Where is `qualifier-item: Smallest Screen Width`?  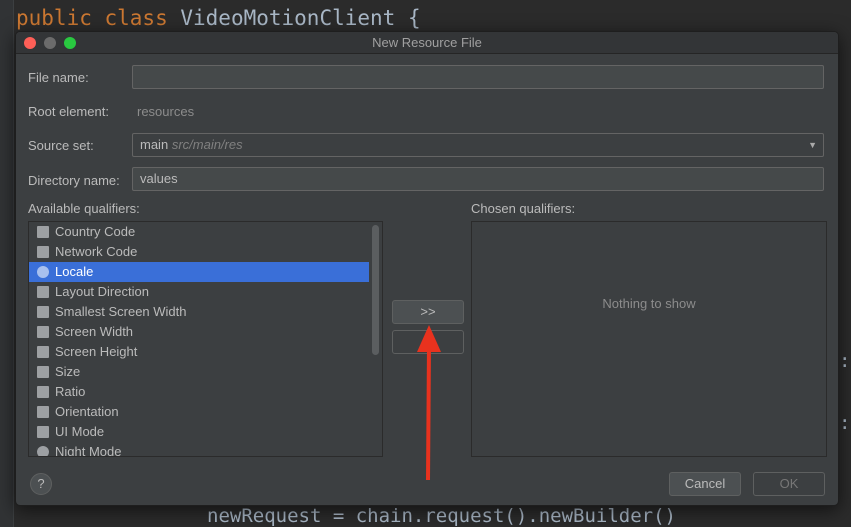
qualifier-item: Smallest Screen Width is located at coordinates (199, 312).